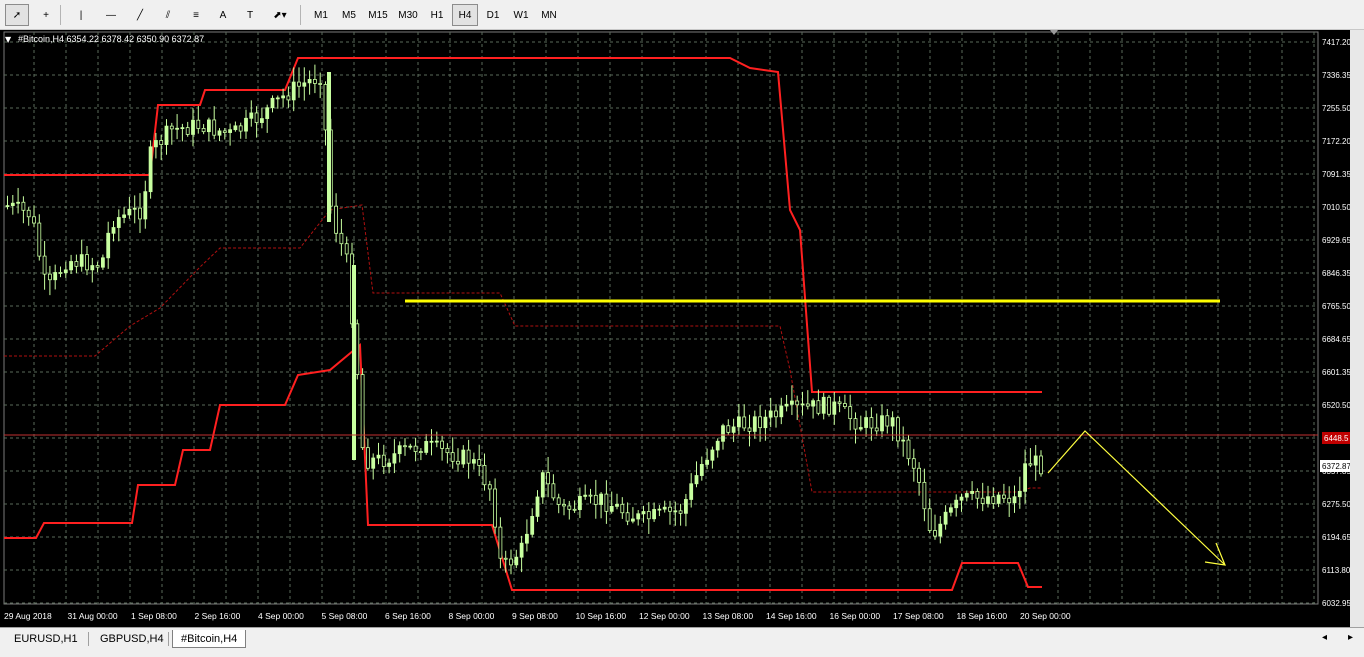 The width and height of the screenshot is (1364, 657). I want to click on chart-tab: EURUSD,H1, so click(46, 639).